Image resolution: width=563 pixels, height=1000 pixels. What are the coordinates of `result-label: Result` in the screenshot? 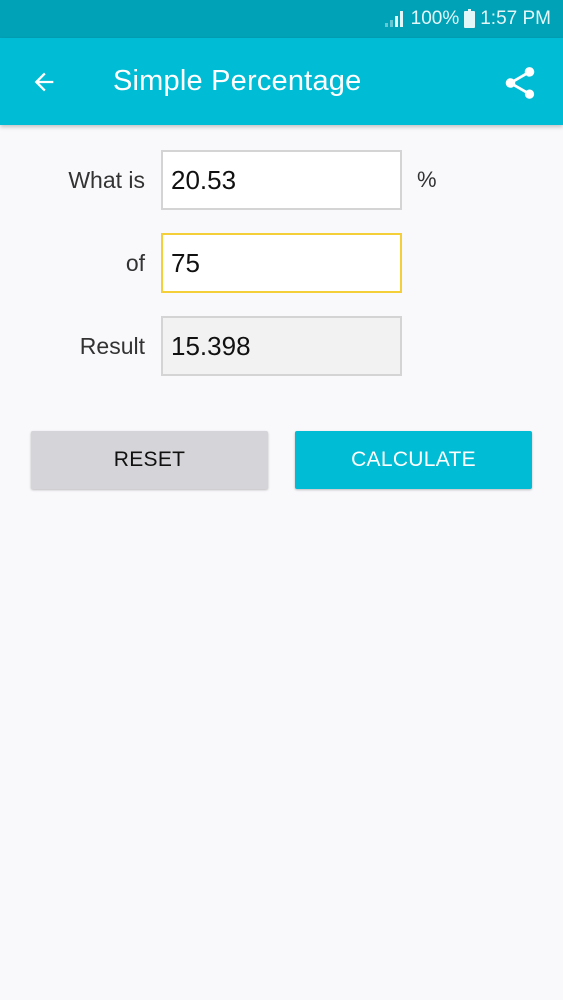 It's located at (112, 346).